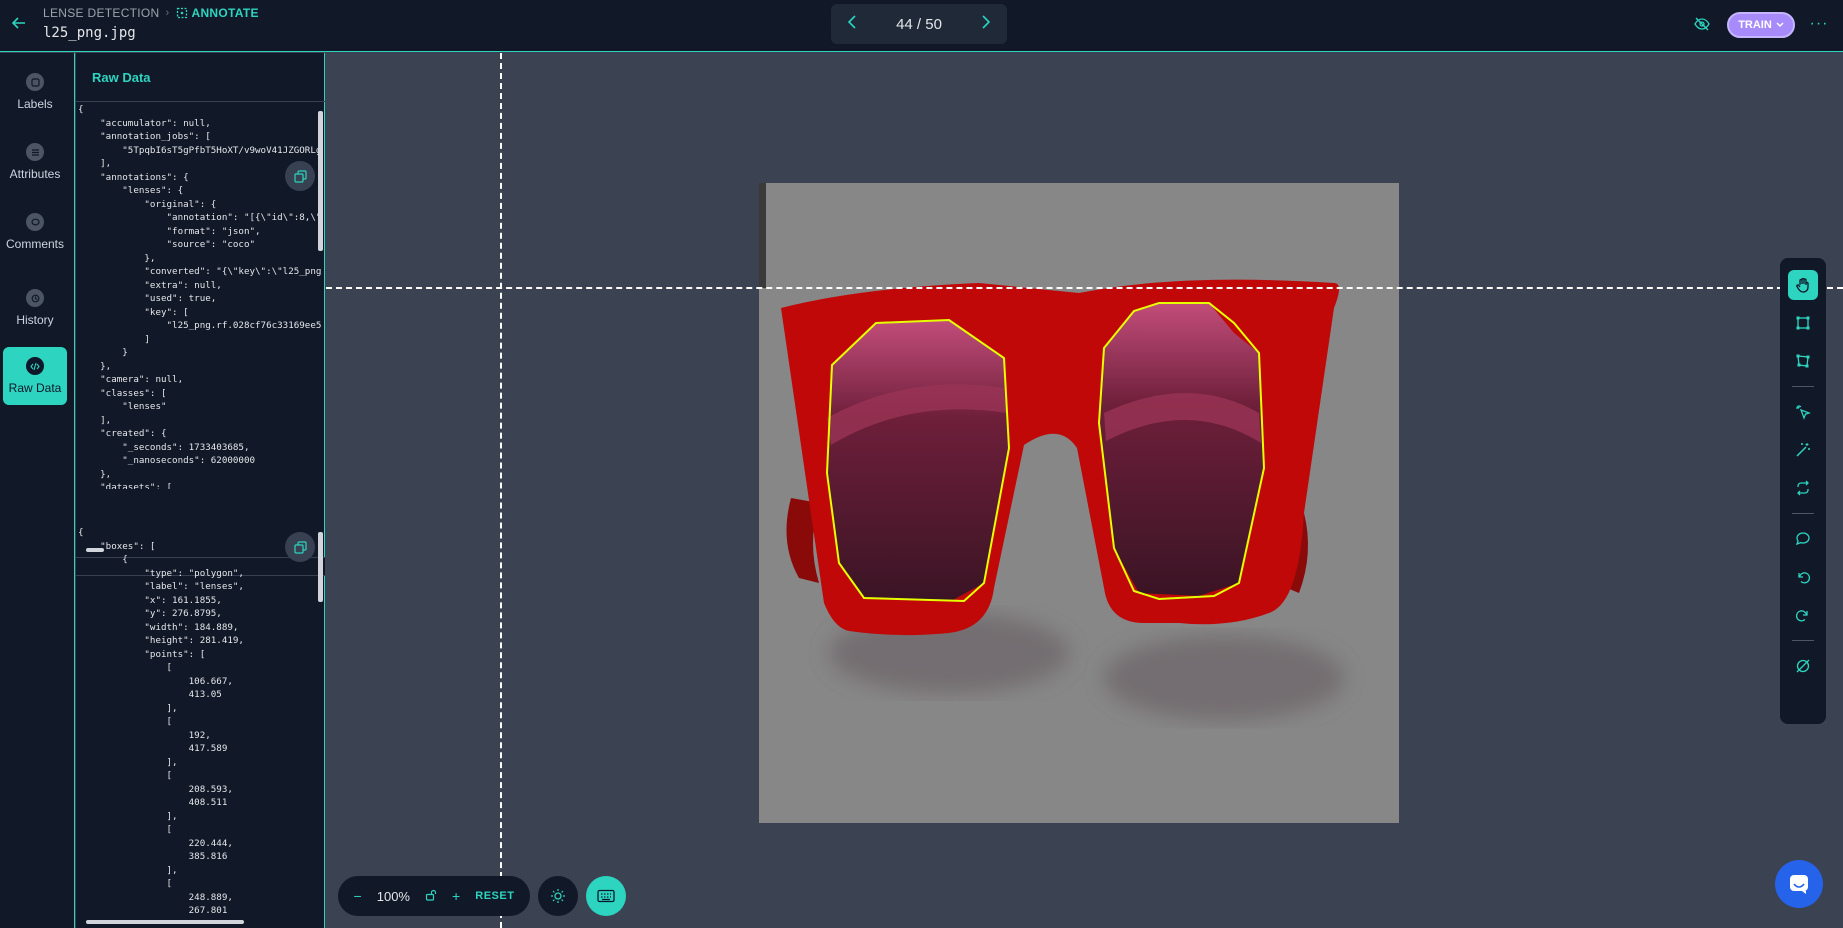 The height and width of the screenshot is (928, 1843). What do you see at coordinates (35, 366) in the screenshot?
I see `code-icon` at bounding box center [35, 366].